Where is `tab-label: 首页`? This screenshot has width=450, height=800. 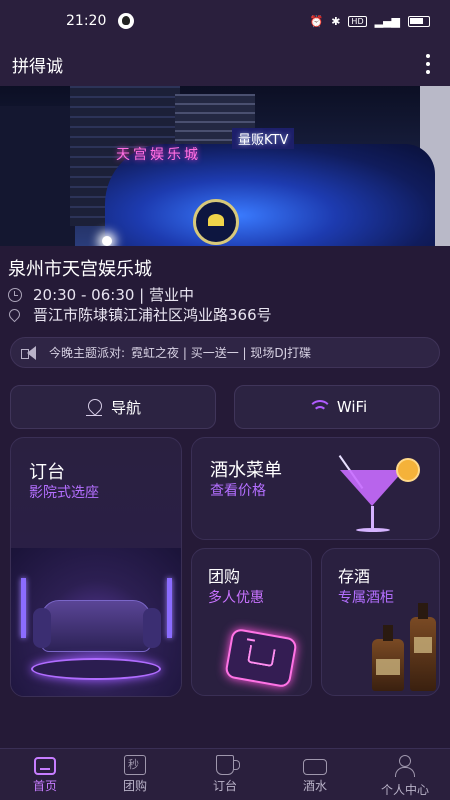 tab-label: 首页 is located at coordinates (44, 786).